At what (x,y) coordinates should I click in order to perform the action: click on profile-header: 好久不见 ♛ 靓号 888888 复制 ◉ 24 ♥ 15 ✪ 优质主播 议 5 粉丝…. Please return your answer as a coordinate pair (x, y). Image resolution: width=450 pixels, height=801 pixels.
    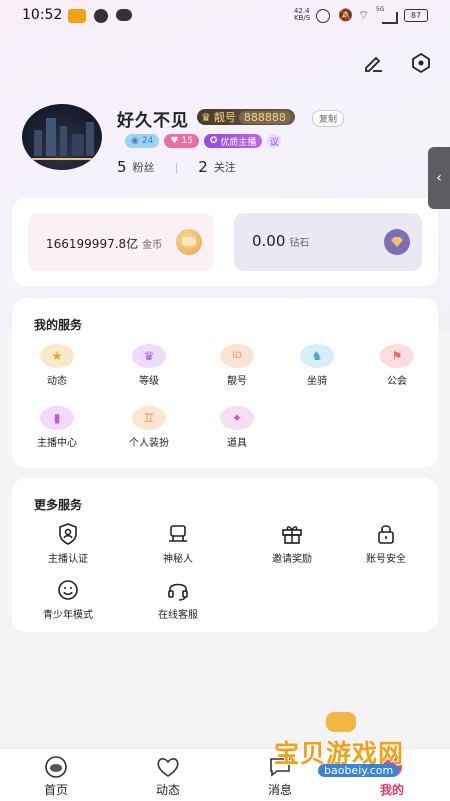
    Looking at the image, I should click on (232, 144).